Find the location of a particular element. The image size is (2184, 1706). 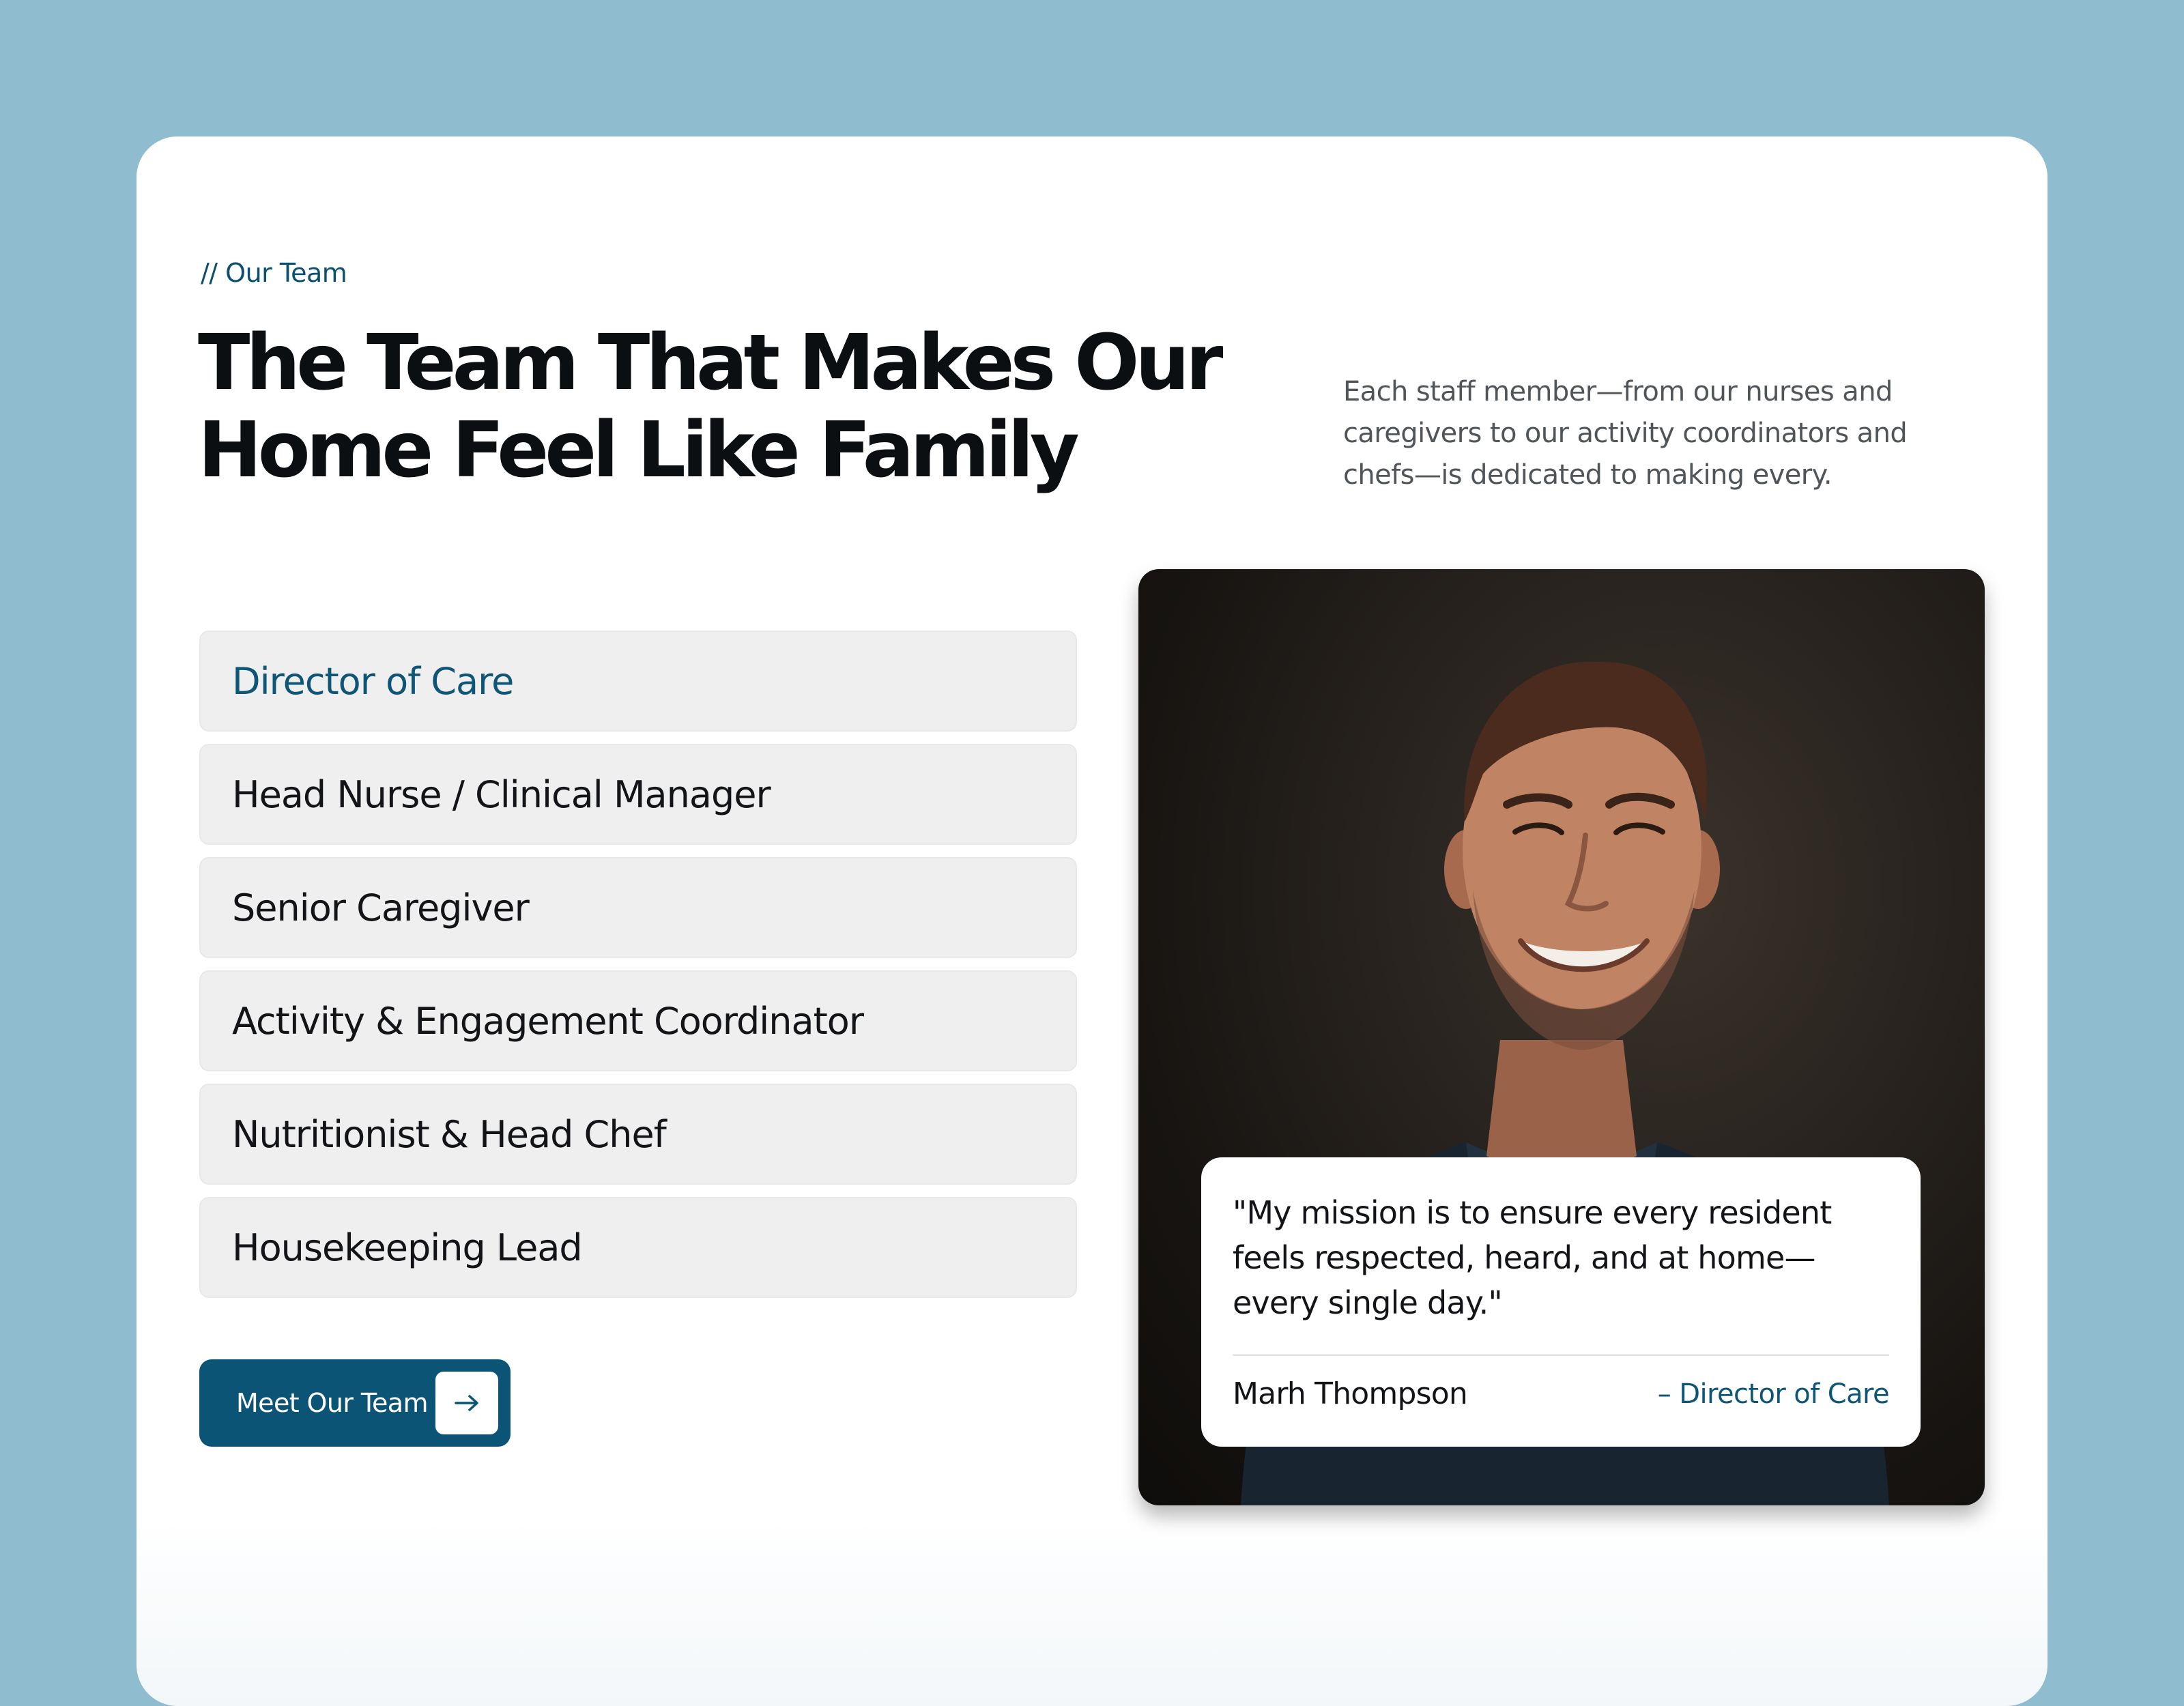

meet-our-team-button: Meet Our Team is located at coordinates (355, 1403).